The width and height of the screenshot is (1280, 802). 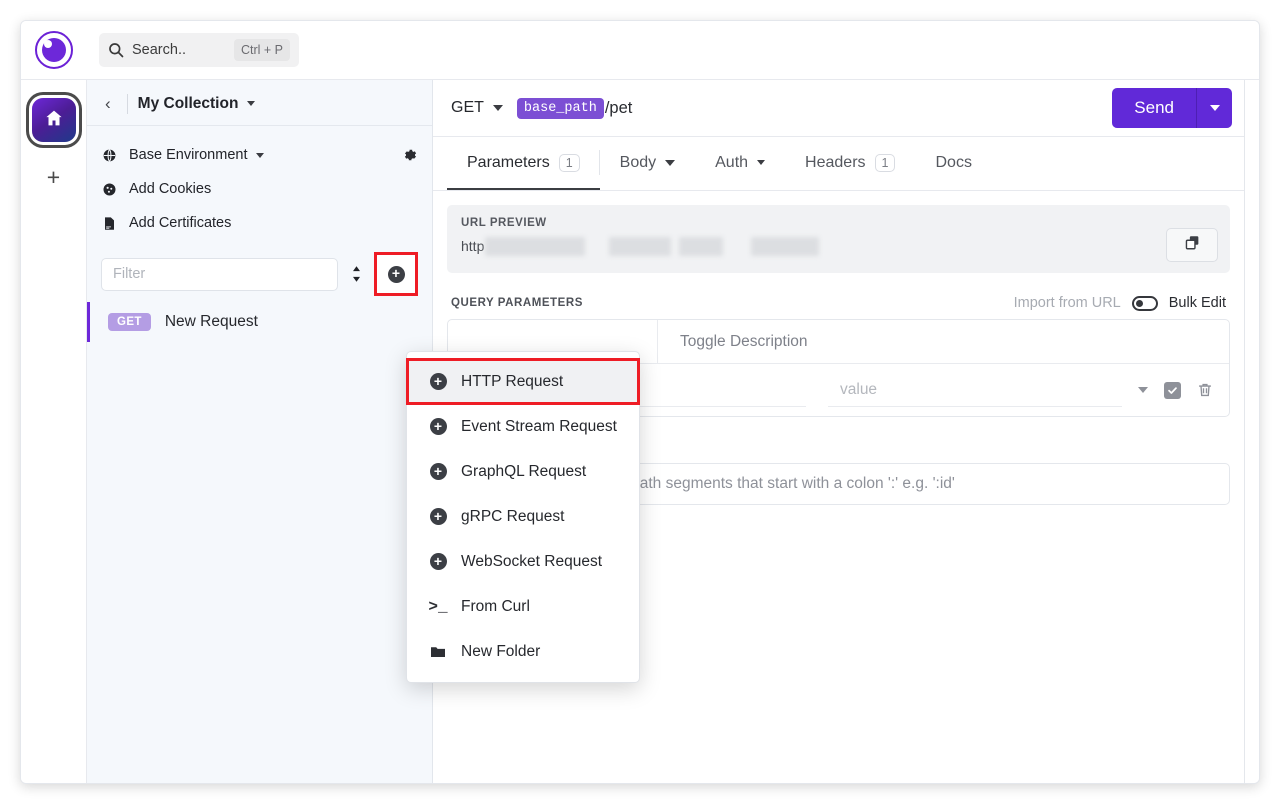 I want to click on method-dropdown: GET, so click(x=484, y=108).